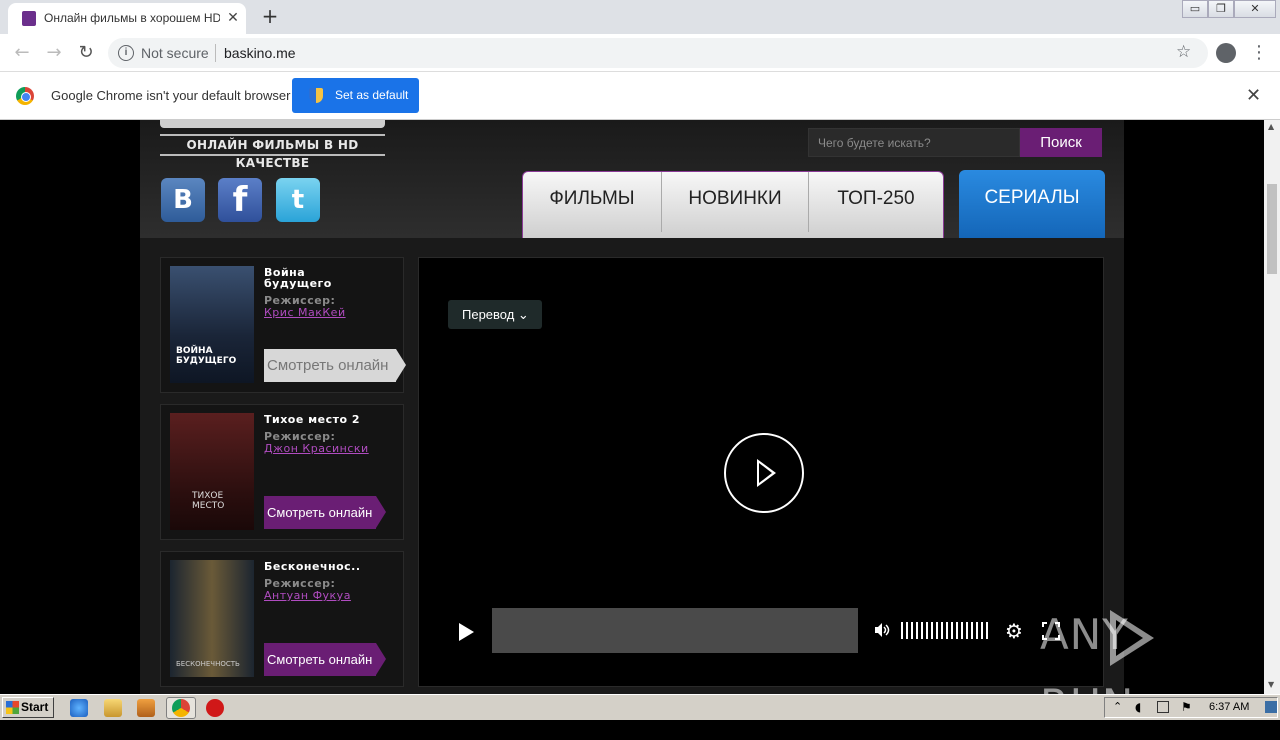  Describe the element at coordinates (1253, 95) in the screenshot. I see `infobar-close-icon: ✕` at that location.